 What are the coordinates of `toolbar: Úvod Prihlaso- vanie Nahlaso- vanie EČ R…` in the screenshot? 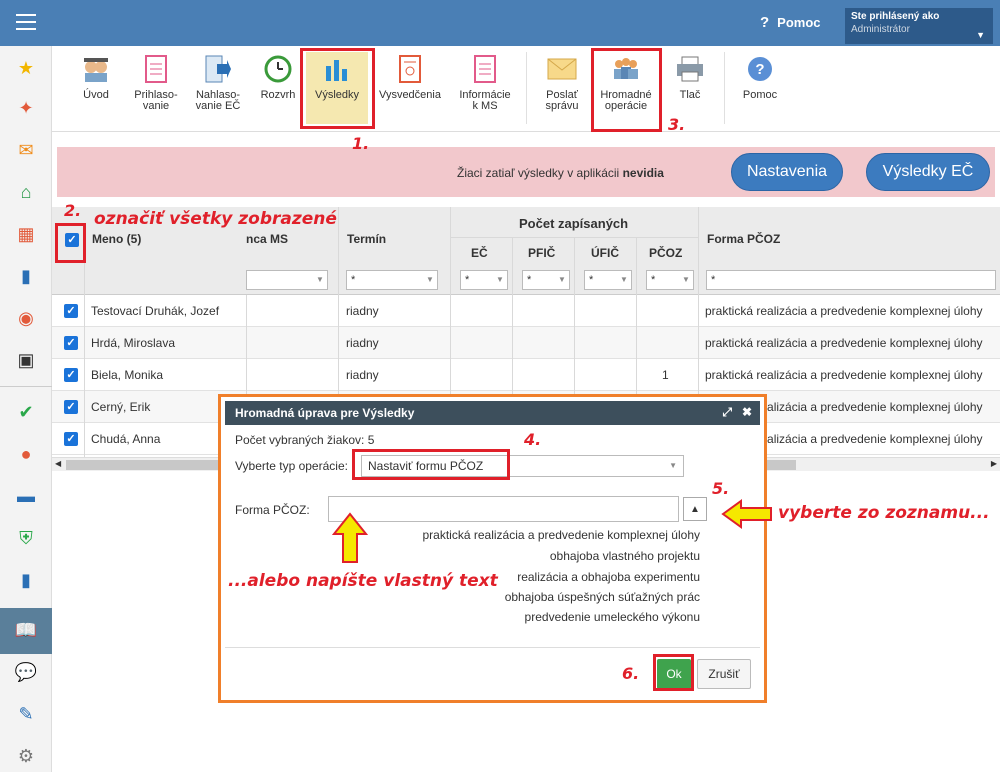 It's located at (526, 89).